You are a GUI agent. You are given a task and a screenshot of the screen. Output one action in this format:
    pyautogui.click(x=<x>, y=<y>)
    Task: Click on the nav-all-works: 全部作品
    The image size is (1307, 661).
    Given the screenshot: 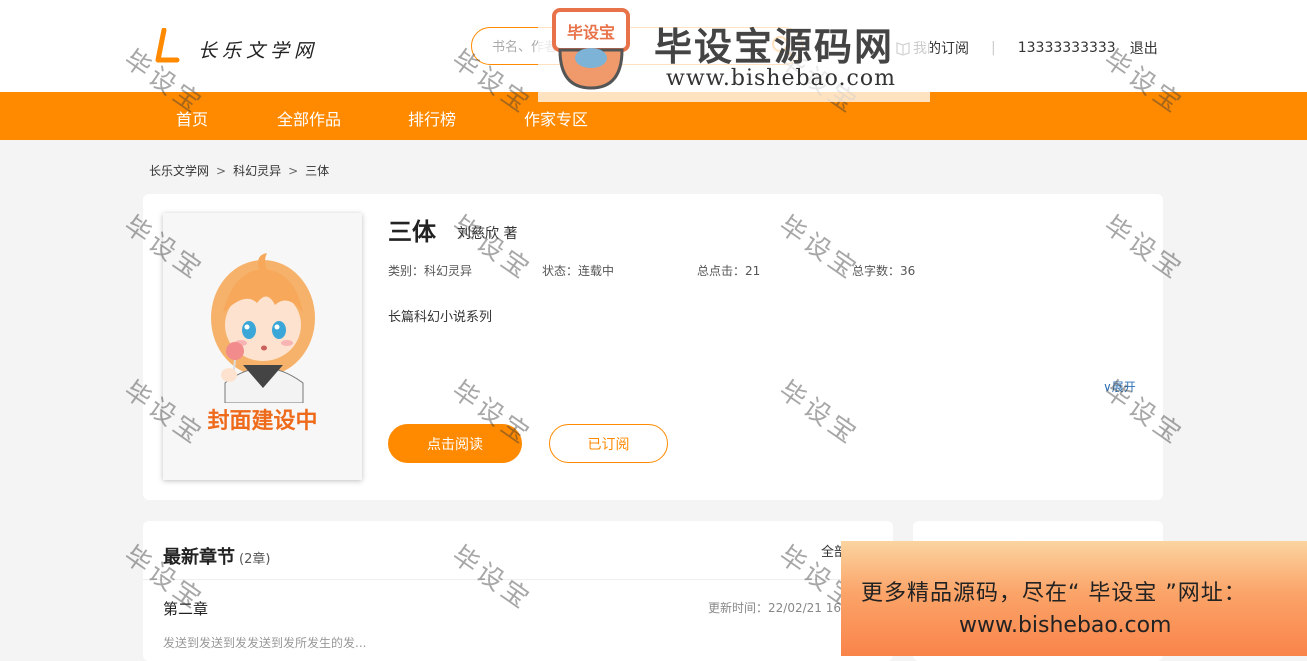 What is the action you would take?
    pyautogui.click(x=309, y=118)
    